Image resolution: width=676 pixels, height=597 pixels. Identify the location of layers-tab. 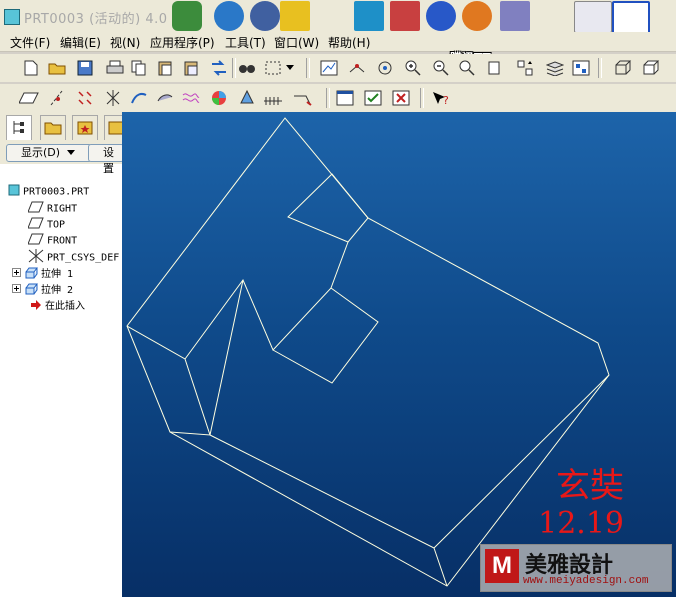
(114, 127).